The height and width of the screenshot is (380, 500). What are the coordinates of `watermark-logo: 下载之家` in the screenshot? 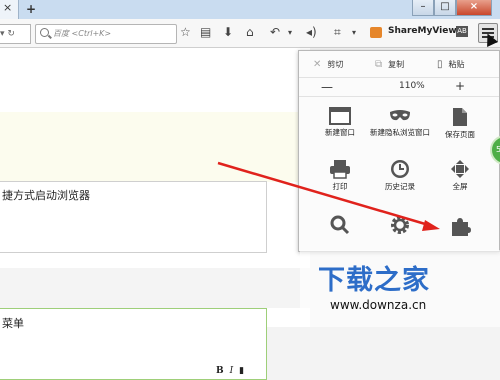 It's located at (374, 280).